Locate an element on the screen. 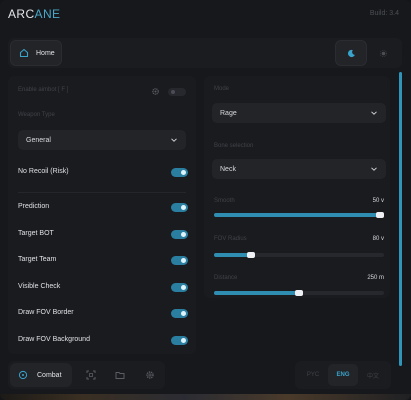 The height and width of the screenshot is (400, 411). weapon-type-label: Weapon Type is located at coordinates (36, 115).